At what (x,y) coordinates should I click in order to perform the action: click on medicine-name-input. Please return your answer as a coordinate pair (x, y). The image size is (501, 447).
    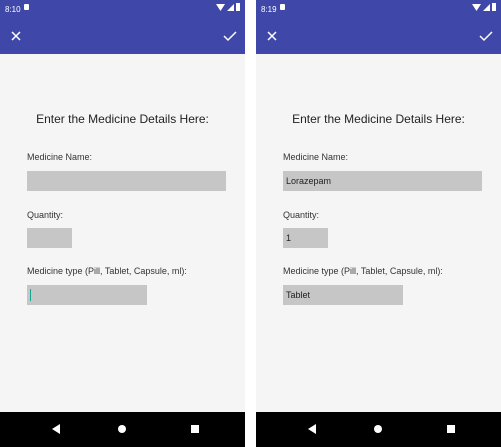
    Looking at the image, I should click on (126, 181).